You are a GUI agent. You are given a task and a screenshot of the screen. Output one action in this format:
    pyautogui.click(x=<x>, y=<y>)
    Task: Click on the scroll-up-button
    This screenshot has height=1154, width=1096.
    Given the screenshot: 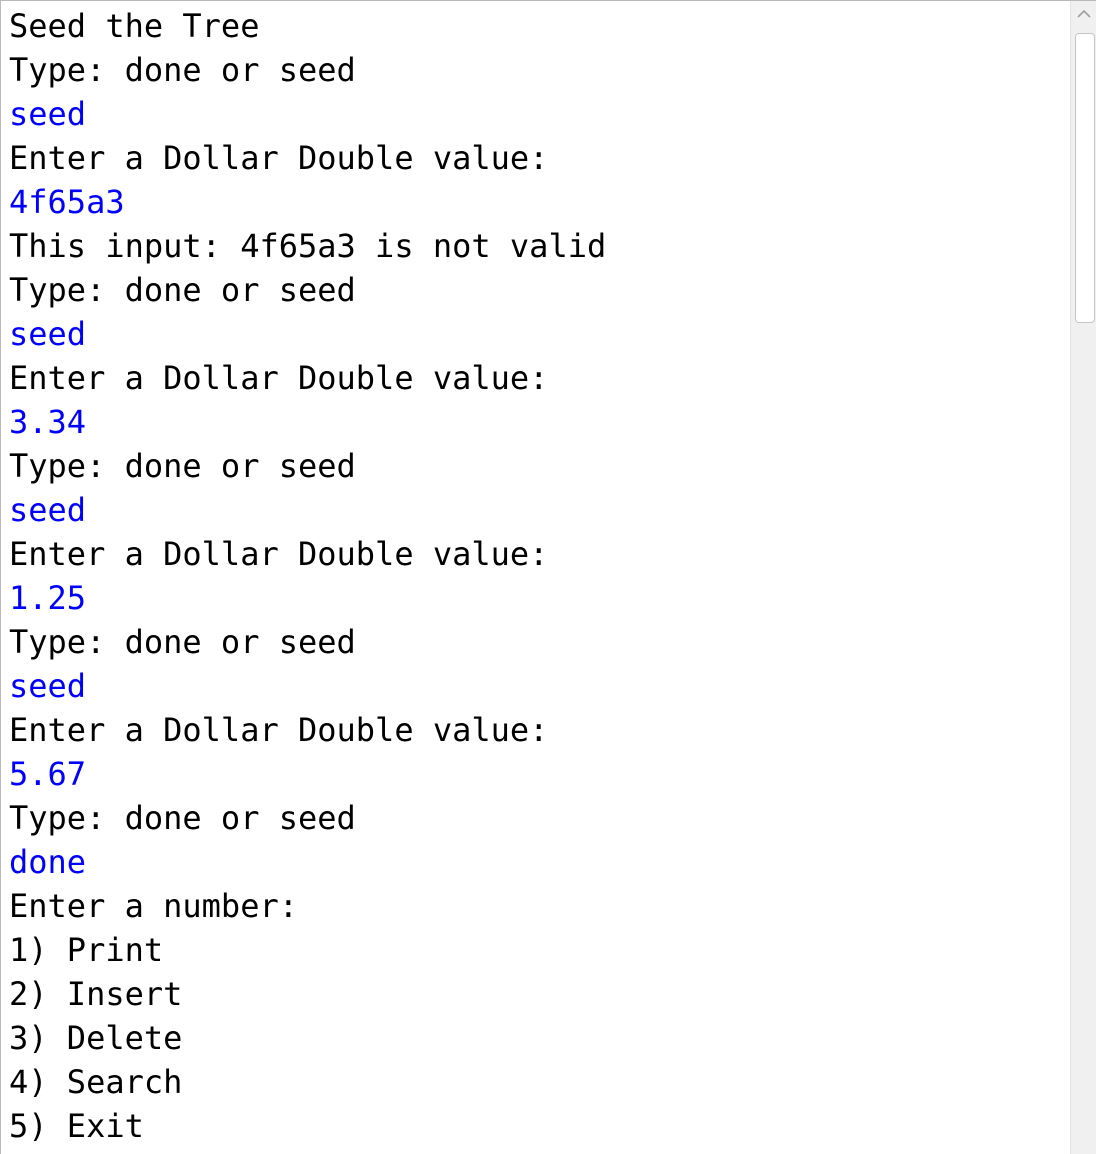 What is the action you would take?
    pyautogui.click(x=1083, y=16)
    